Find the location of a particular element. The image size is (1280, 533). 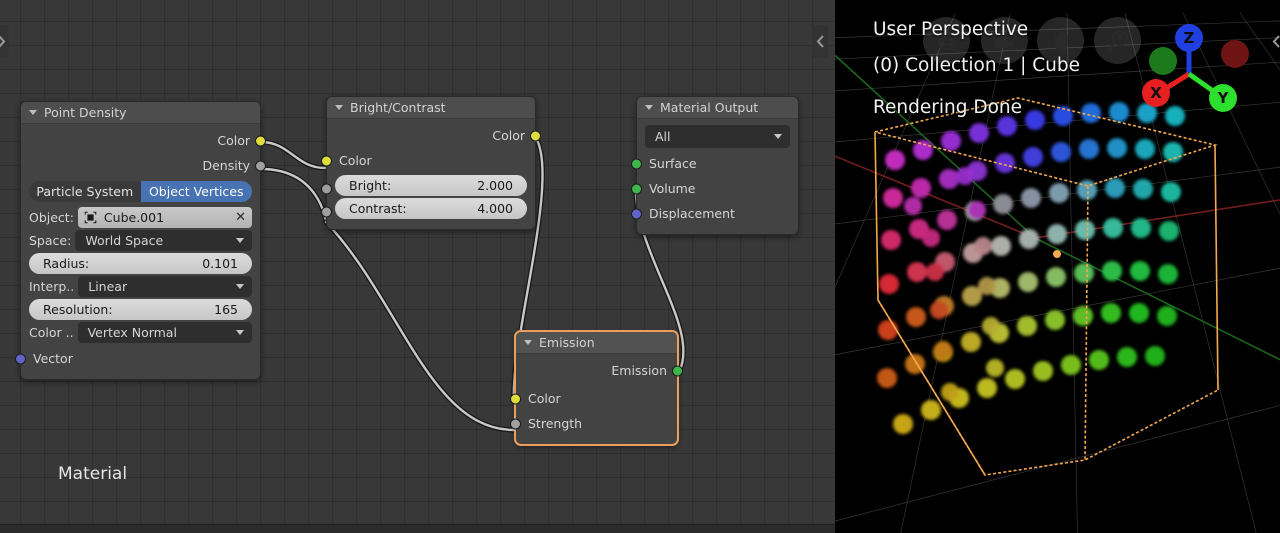

node-header-material-output: Material Output is located at coordinates (717, 108).